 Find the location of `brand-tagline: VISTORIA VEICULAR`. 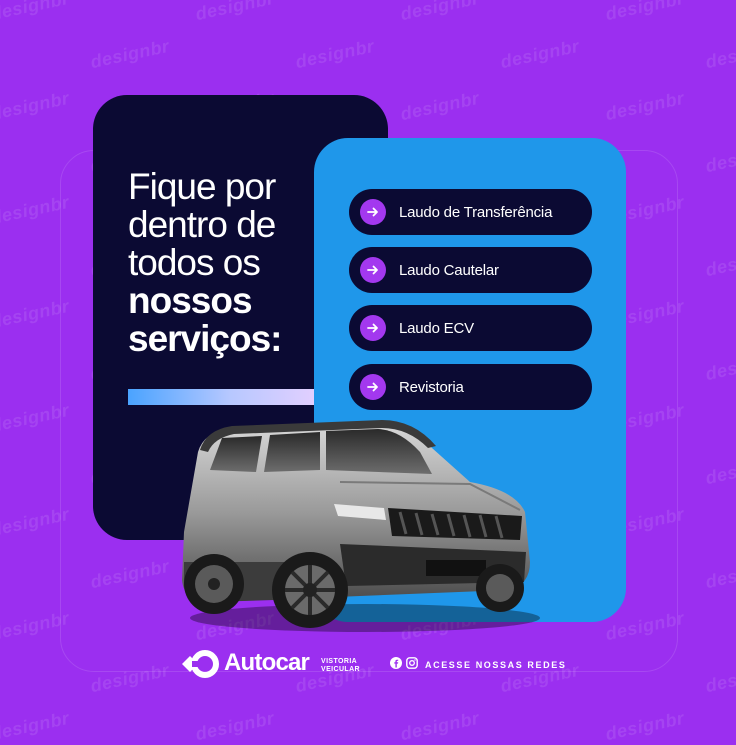

brand-tagline: VISTORIA VEICULAR is located at coordinates (340, 666).